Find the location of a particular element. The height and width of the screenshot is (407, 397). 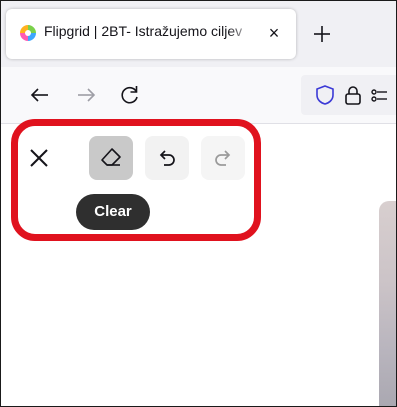

forward-button is located at coordinates (86, 95).